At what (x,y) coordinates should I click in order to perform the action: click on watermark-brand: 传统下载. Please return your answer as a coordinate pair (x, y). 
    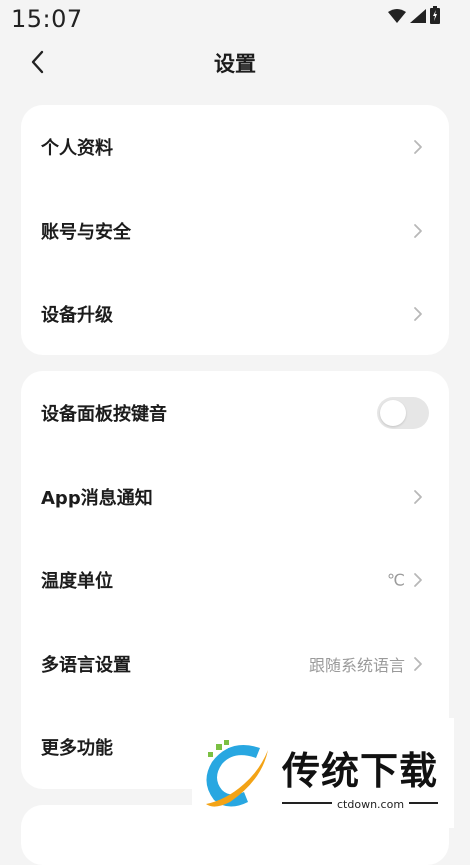
    Looking at the image, I should click on (360, 771).